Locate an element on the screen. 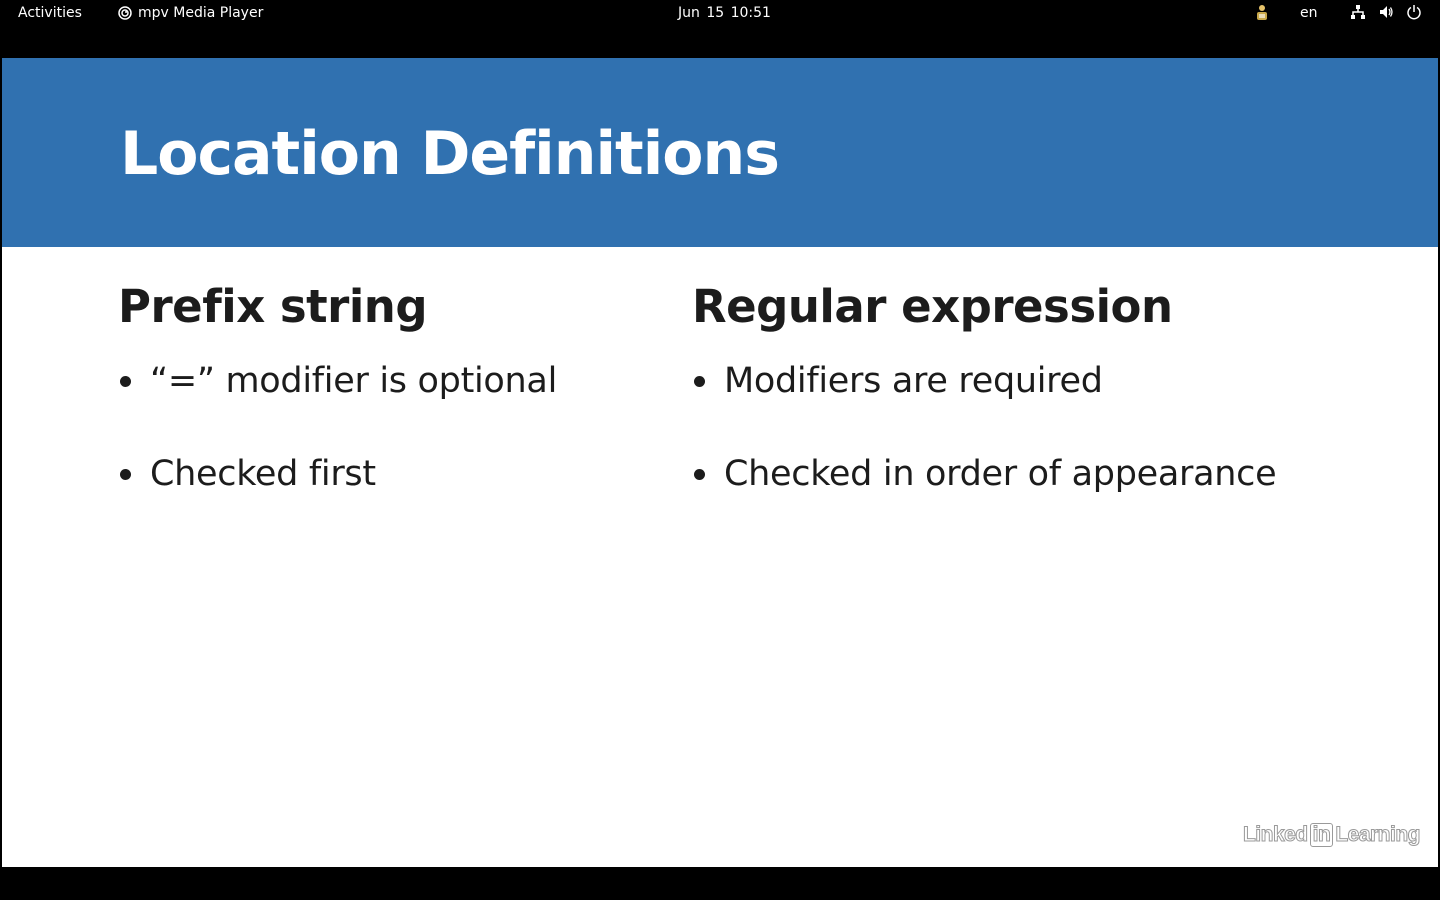 The image size is (1440, 900). bullet-item: Checked in order of appearance is located at coordinates (1042, 503).